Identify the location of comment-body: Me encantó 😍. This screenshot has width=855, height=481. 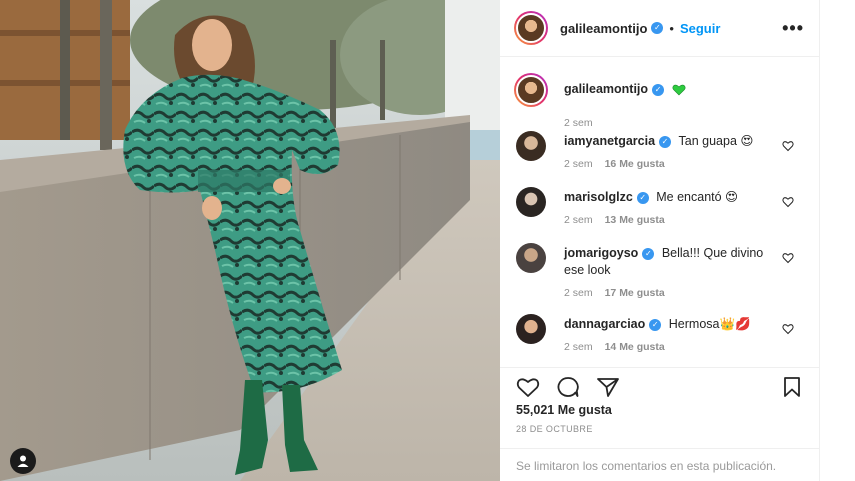
(697, 197).